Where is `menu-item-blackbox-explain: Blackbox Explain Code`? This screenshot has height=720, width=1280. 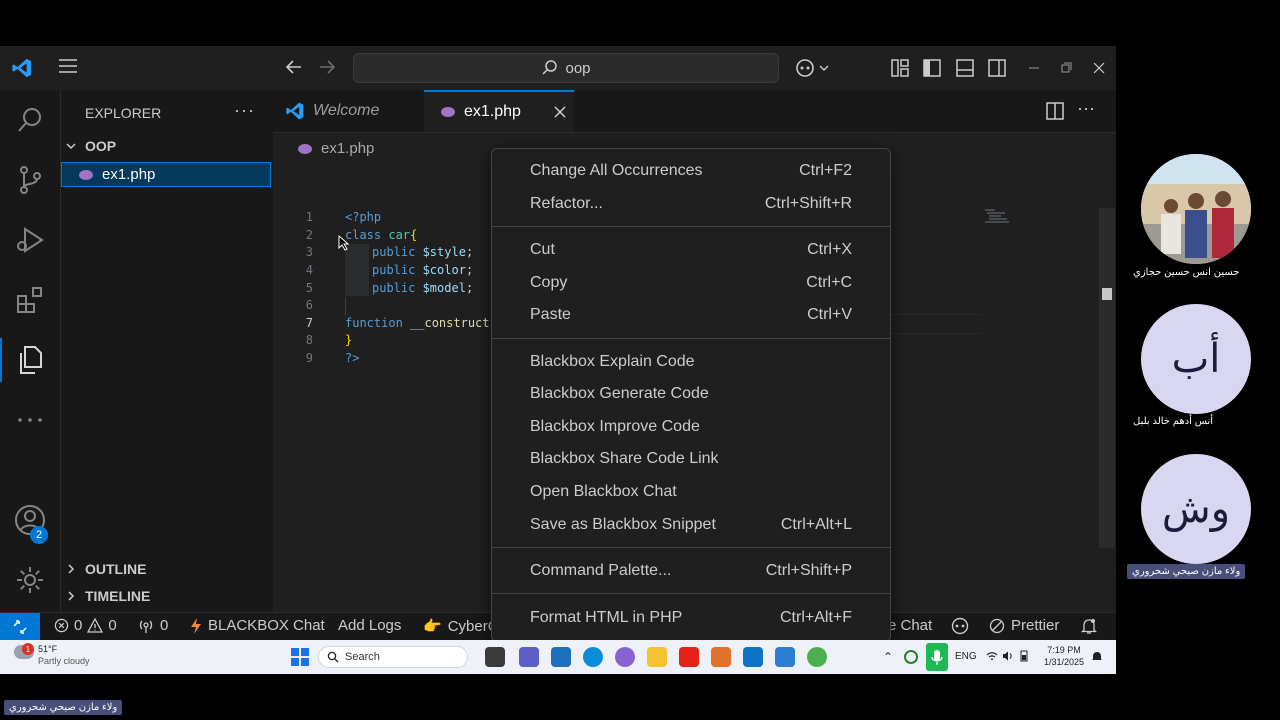 menu-item-blackbox-explain: Blackbox Explain Code is located at coordinates (691, 362).